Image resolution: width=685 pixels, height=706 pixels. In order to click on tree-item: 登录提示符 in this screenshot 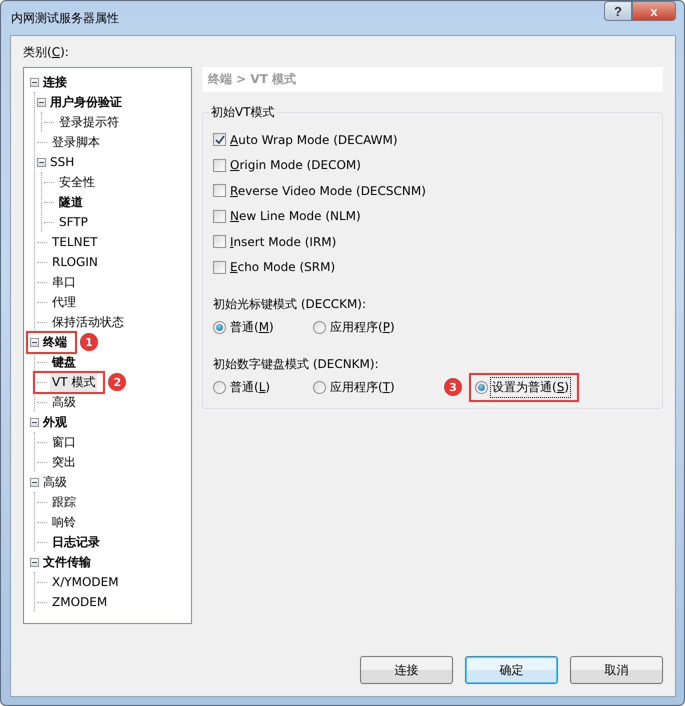, I will do `click(89, 122)`.